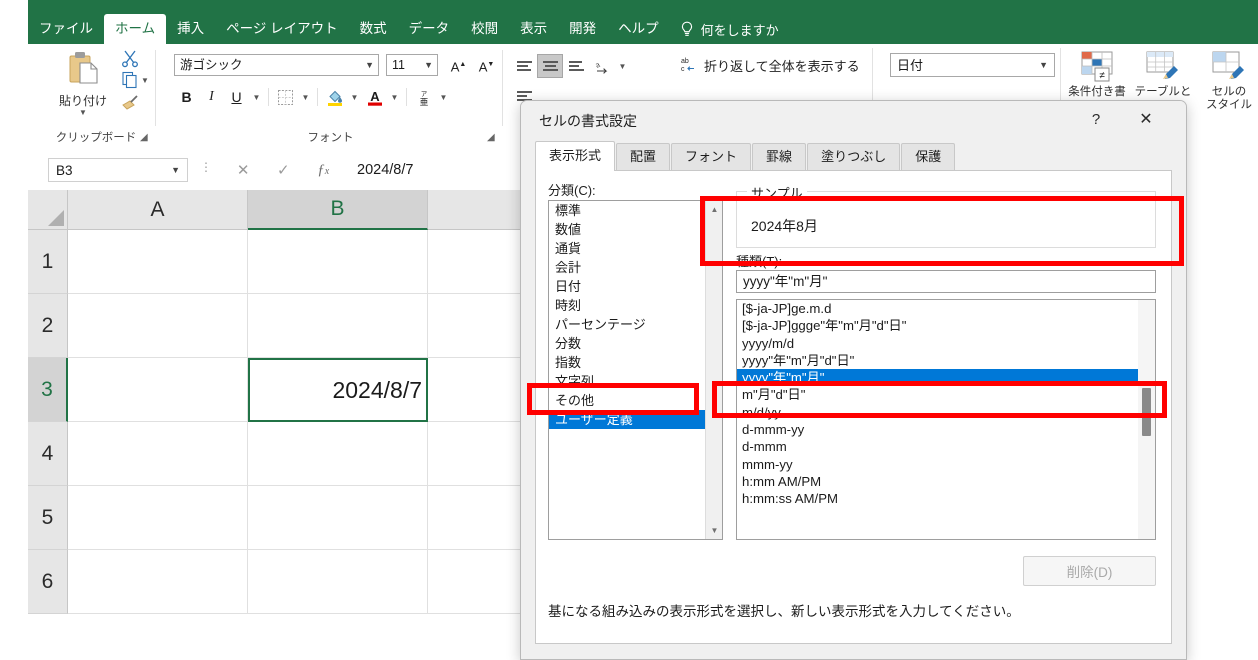 This screenshot has width=1258, height=660. Describe the element at coordinates (158, 262) in the screenshot. I see `cell-a1` at that location.